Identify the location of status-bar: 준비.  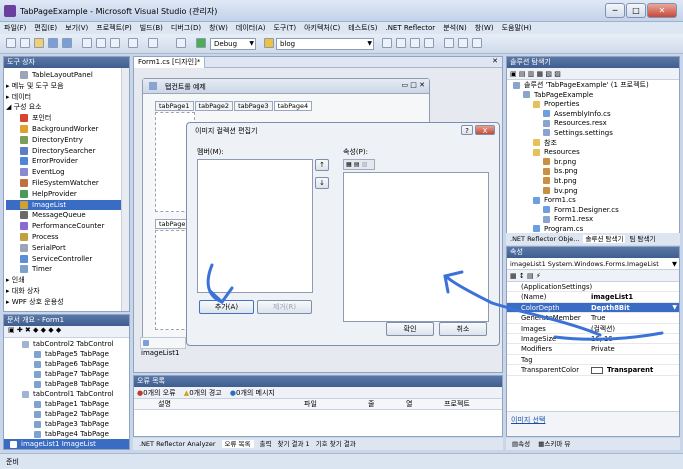
(341, 461).